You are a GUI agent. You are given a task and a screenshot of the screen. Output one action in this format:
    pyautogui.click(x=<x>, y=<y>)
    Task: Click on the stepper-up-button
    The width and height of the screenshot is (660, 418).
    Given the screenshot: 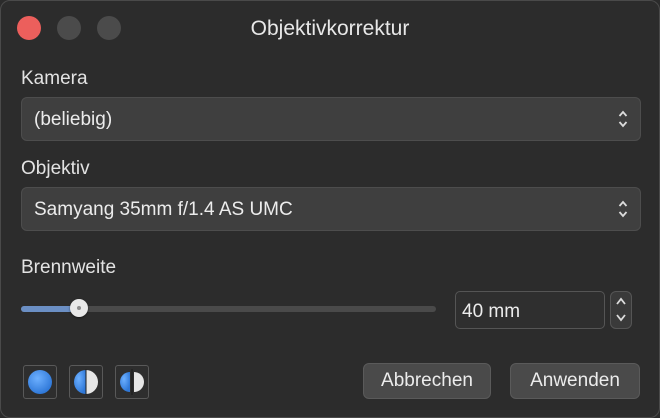 What is the action you would take?
    pyautogui.click(x=621, y=301)
    